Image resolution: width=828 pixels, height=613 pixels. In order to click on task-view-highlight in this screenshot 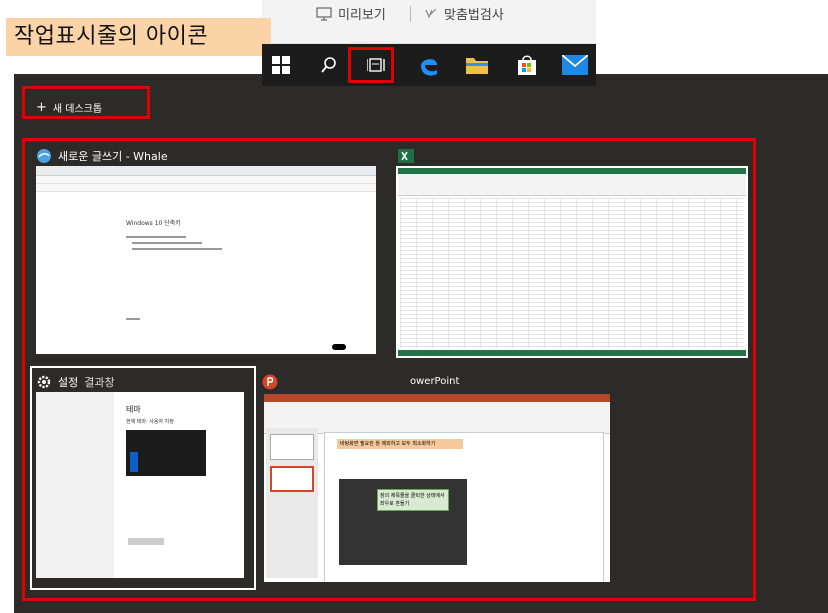, I will do `click(371, 65)`.